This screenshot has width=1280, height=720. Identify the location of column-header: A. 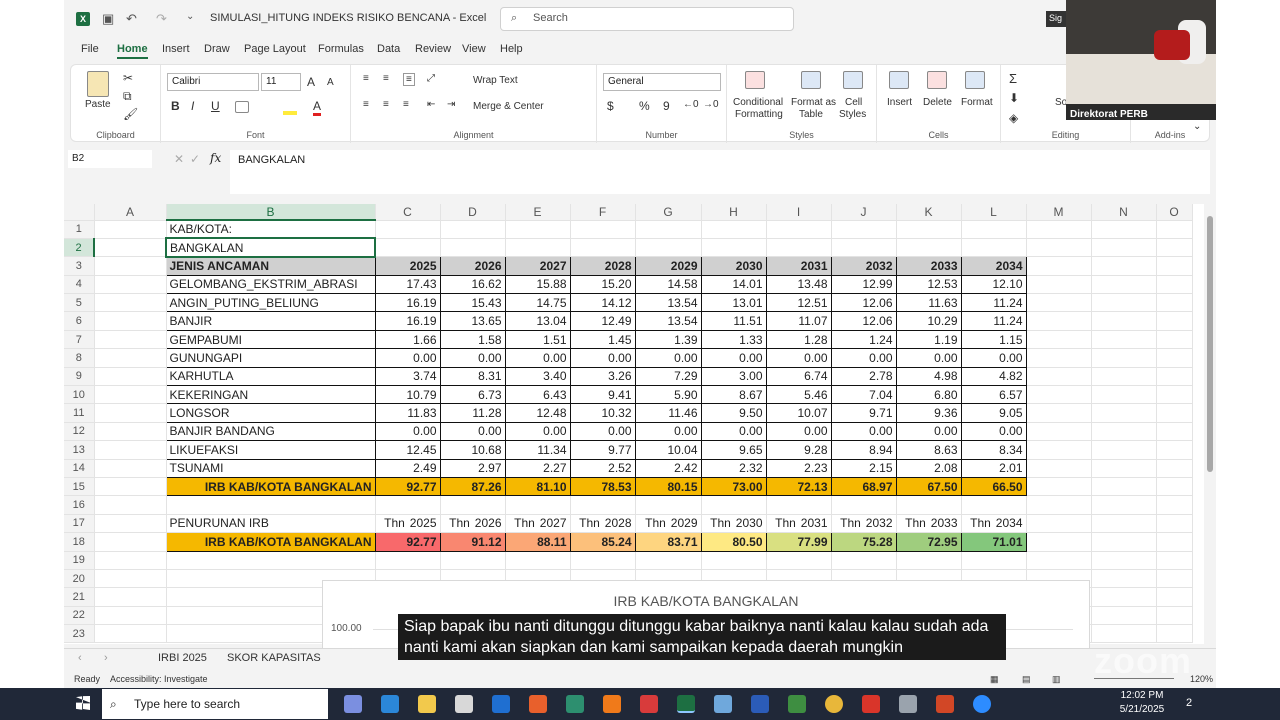
(130, 212).